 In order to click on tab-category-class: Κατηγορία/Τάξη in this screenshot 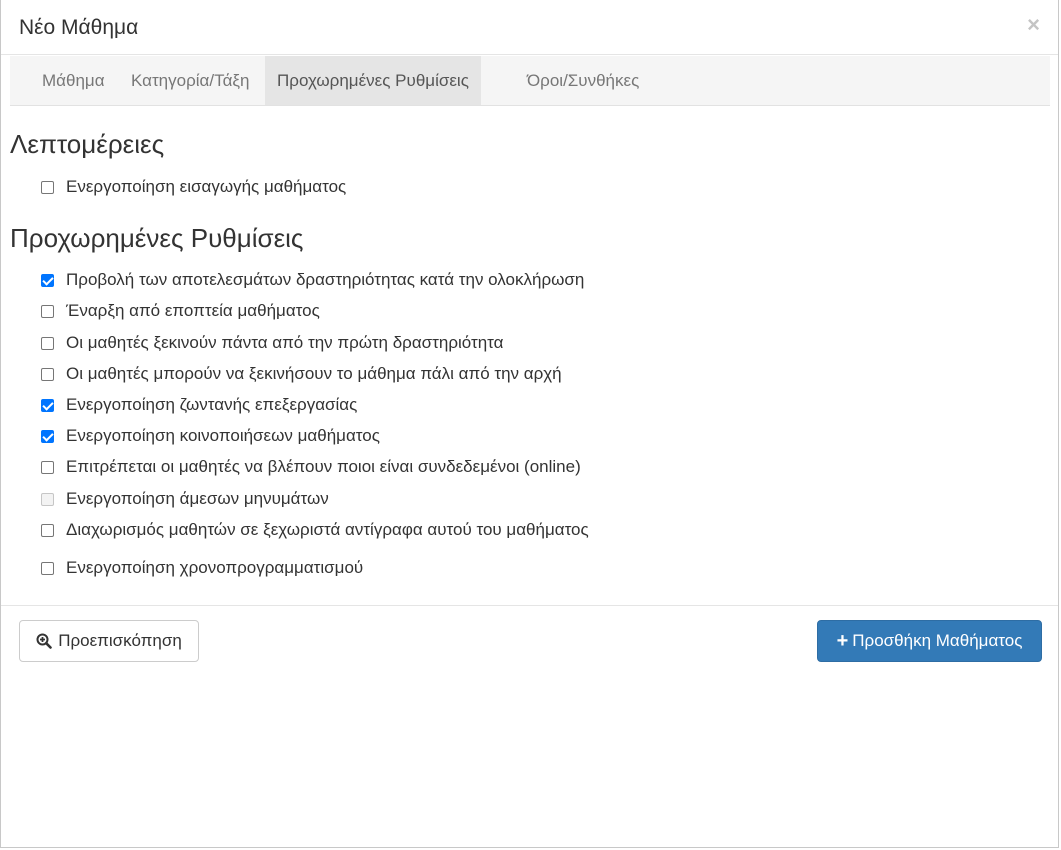, I will do `click(190, 80)`.